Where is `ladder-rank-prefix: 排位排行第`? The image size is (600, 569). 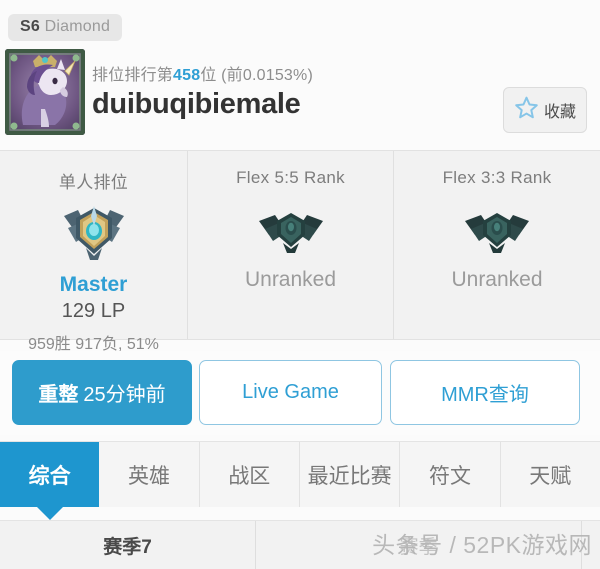
ladder-rank-prefix: 排位排行第 is located at coordinates (133, 75).